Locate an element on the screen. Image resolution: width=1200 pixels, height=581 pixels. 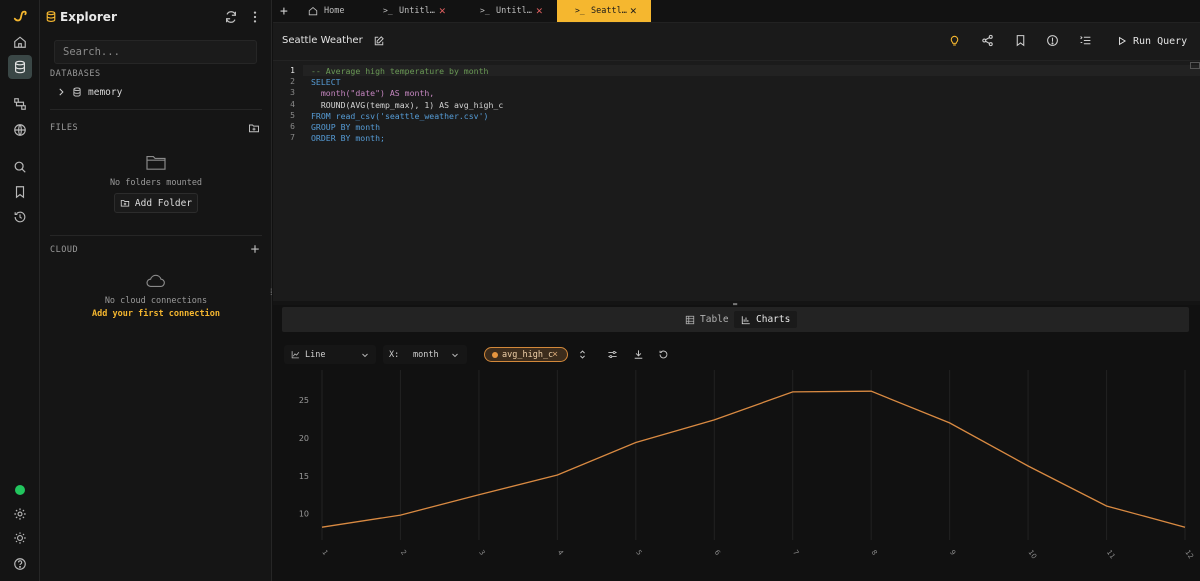
reset-rotate-icon is located at coordinates (663, 354).